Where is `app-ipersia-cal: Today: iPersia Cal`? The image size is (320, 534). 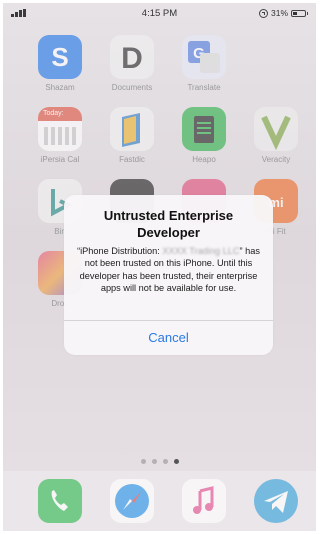 app-ipersia-cal: Today: iPersia Cal is located at coordinates (60, 135).